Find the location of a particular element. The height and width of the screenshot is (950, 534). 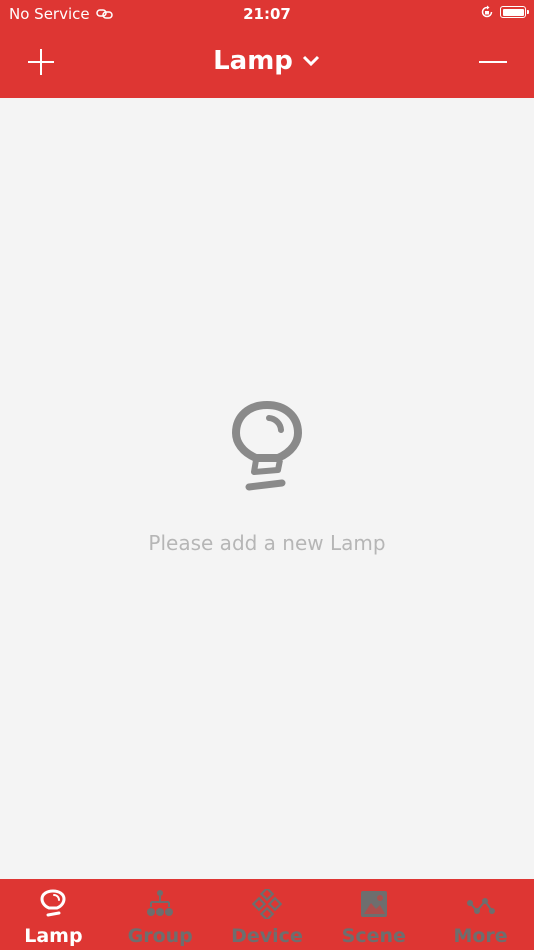

chevron-down-icon is located at coordinates (310, 61).